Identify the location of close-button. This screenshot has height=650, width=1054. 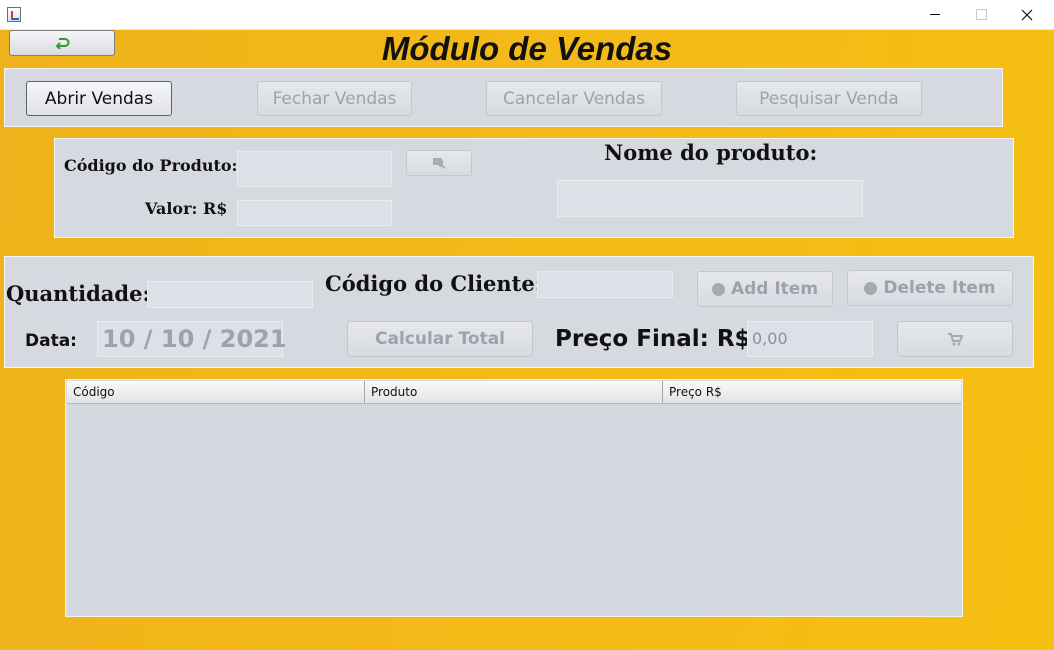
(1027, 14).